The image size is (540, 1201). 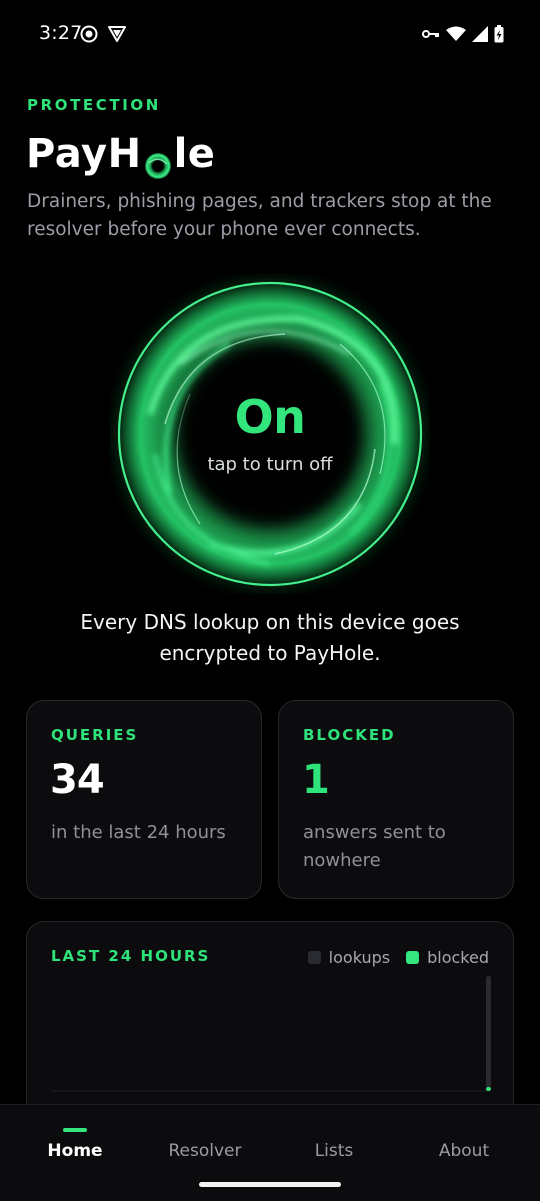 I want to click on blocked-card: BLOCKED 1 answers sent to nowhere, so click(x=396, y=799).